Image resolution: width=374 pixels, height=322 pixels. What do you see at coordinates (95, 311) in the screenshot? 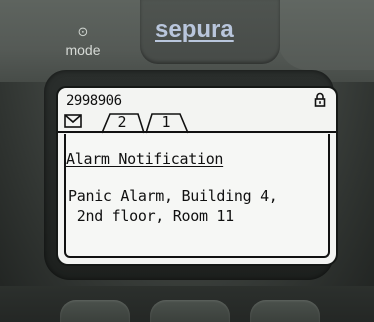
I see `soft-key-left` at bounding box center [95, 311].